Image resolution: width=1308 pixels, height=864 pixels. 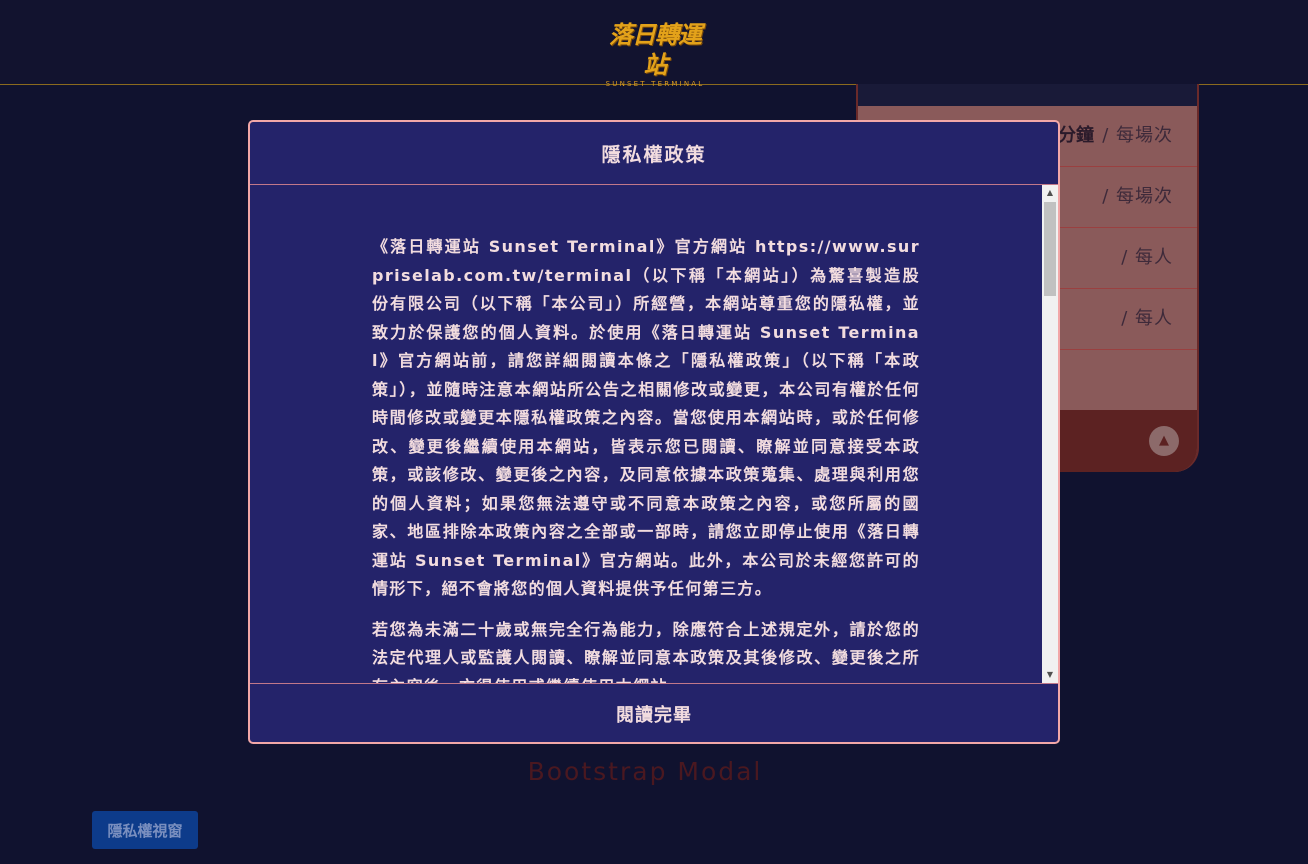 What do you see at coordinates (1050, 193) in the screenshot?
I see `scroll-up-arrow-icon: ▲` at bounding box center [1050, 193].